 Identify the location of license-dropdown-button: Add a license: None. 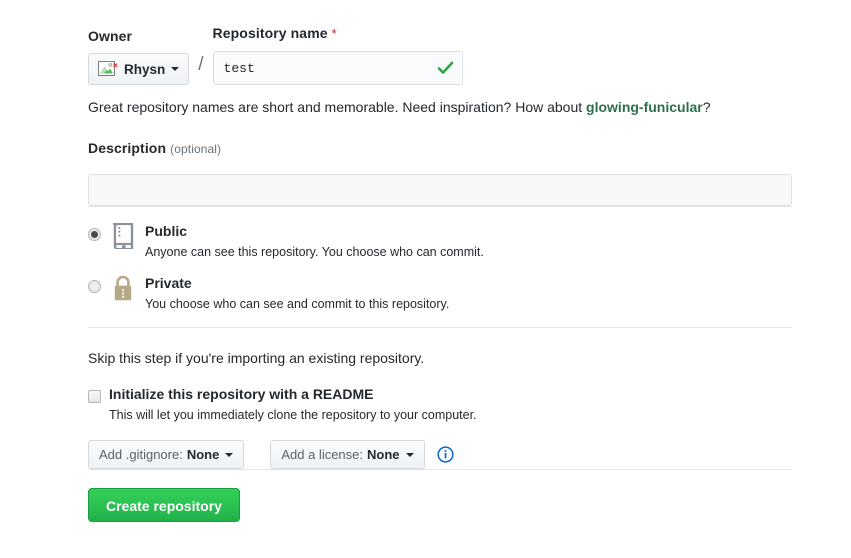
(347, 454).